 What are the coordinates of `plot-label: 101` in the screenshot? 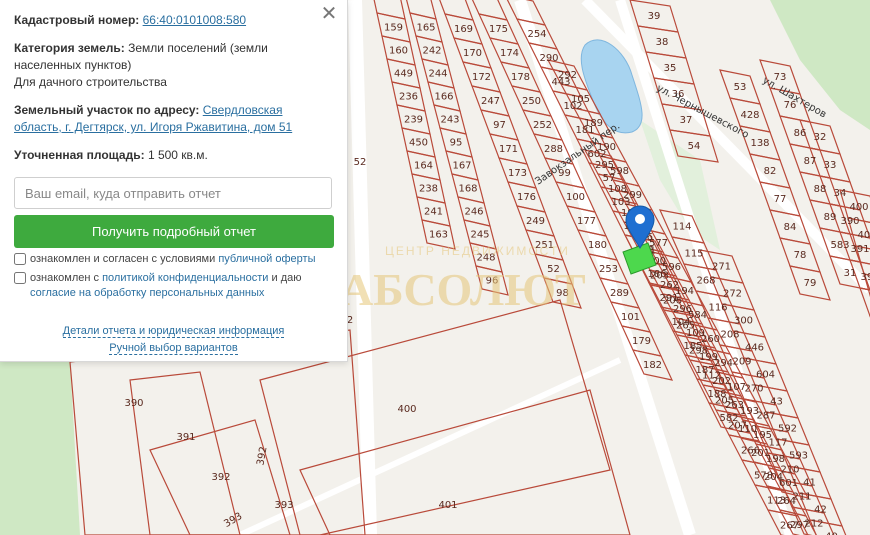 It's located at (630, 317).